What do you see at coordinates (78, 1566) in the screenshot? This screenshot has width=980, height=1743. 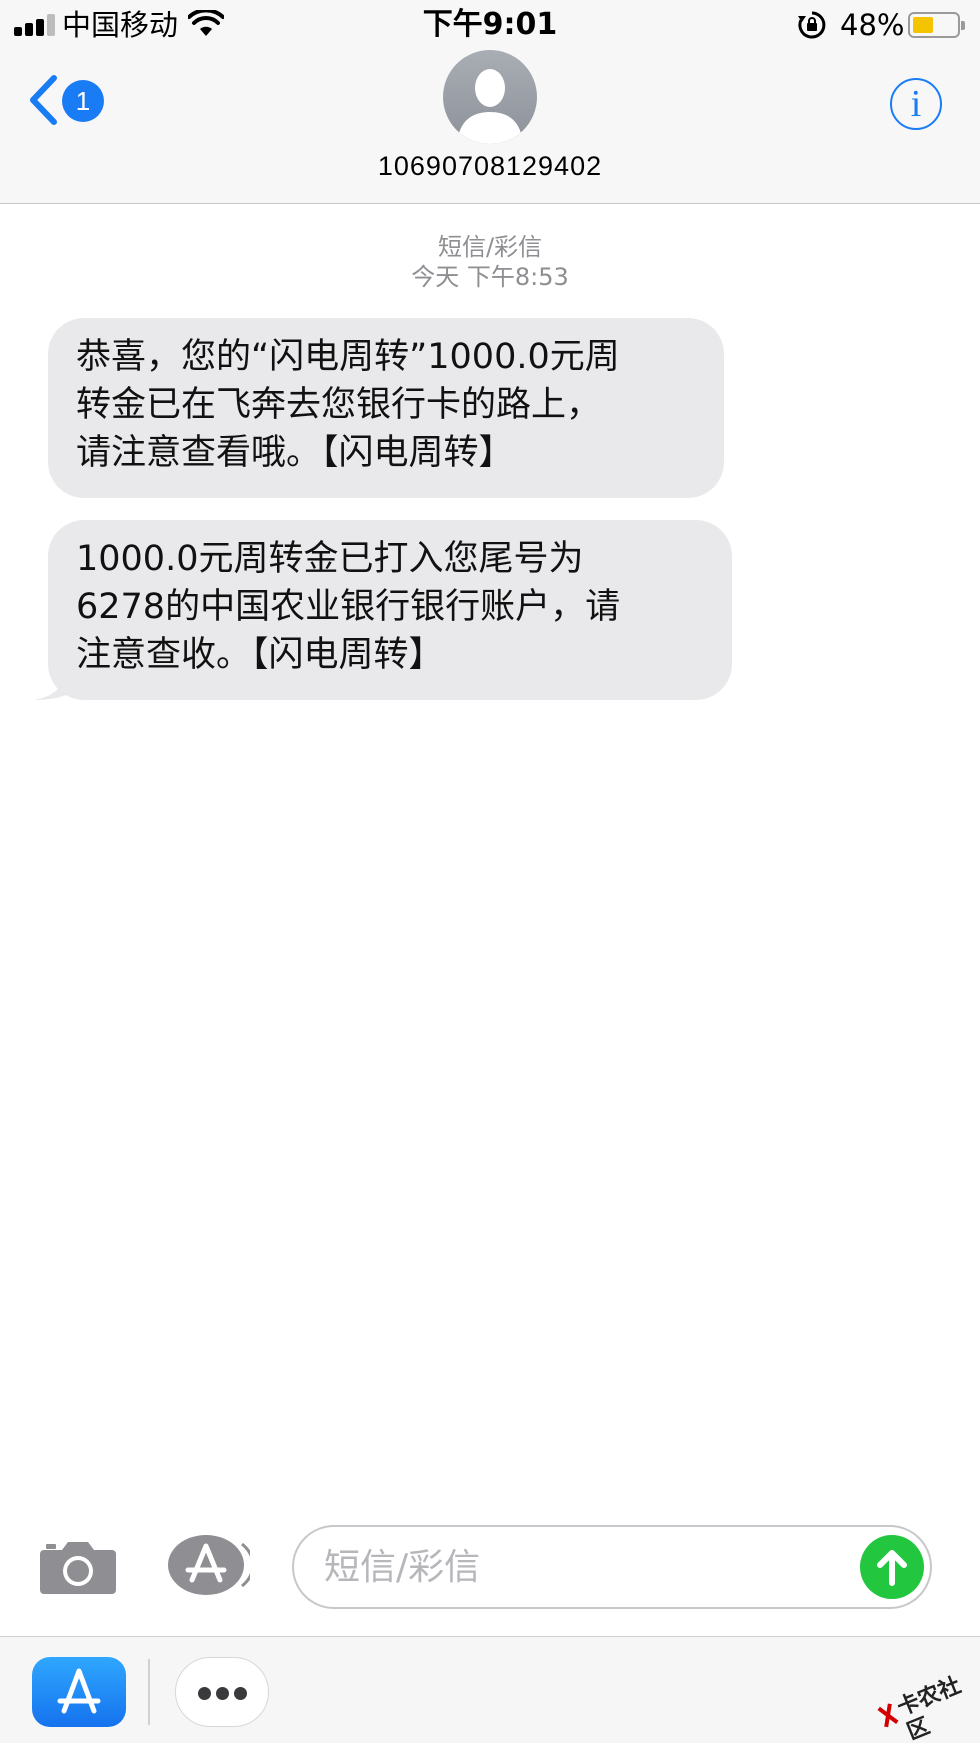 I see `camera-icon` at bounding box center [78, 1566].